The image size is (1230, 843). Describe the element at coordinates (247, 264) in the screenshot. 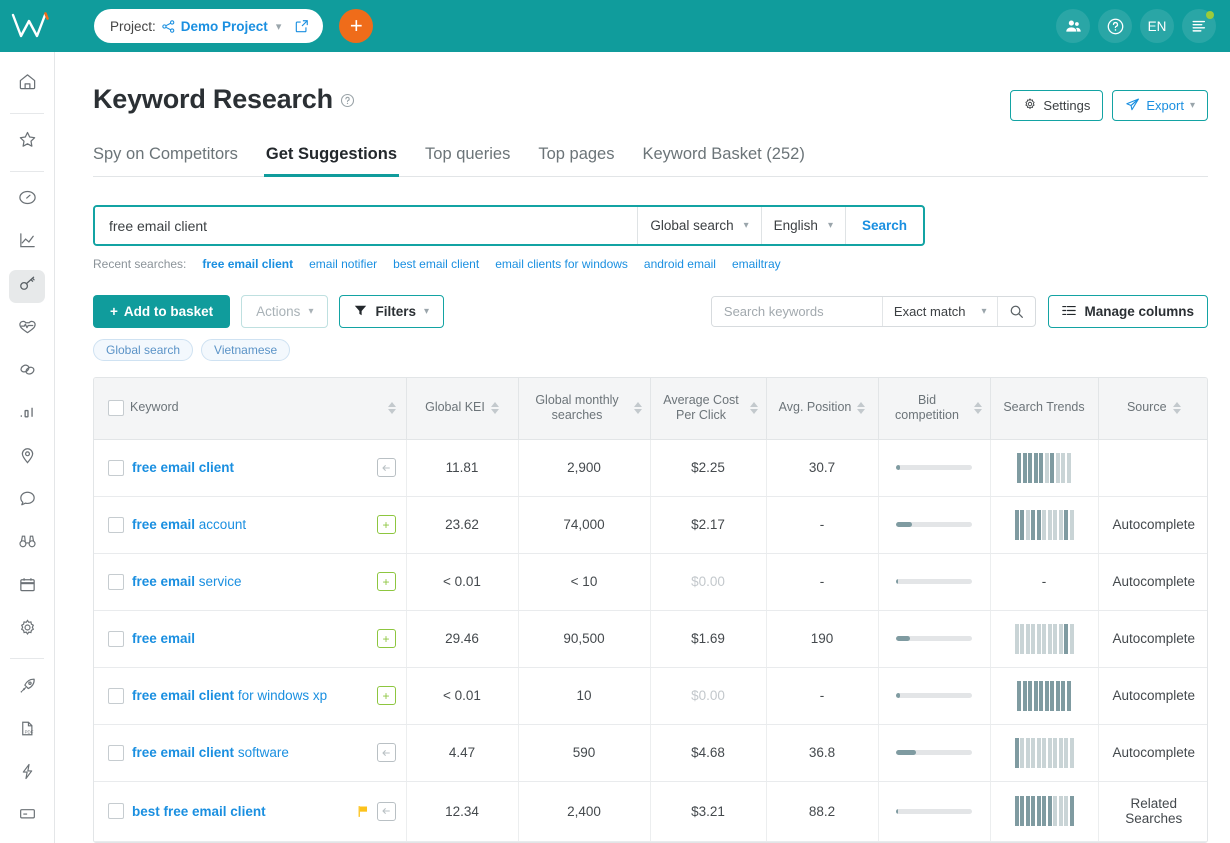

I see `recent-search-item: free email client` at that location.